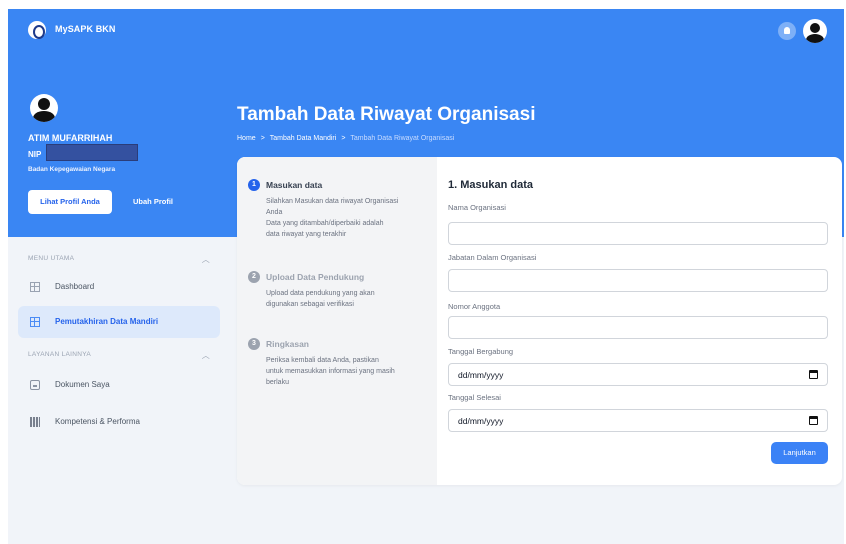  What do you see at coordinates (492, 257) in the screenshot?
I see `jabatan-label: Jabatan Dalam Organisasi` at bounding box center [492, 257].